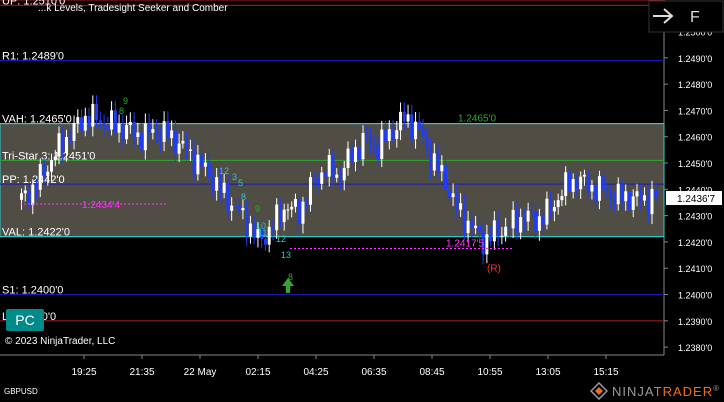 This screenshot has width=724, height=402. What do you see at coordinates (200, 372) in the screenshot?
I see `time-tick-label: 22 May` at bounding box center [200, 372].